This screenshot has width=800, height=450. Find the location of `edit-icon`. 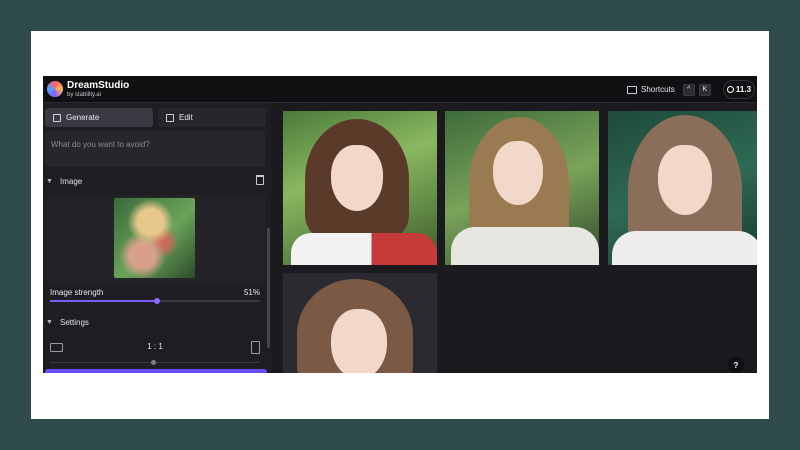

edit-icon is located at coordinates (170, 117).